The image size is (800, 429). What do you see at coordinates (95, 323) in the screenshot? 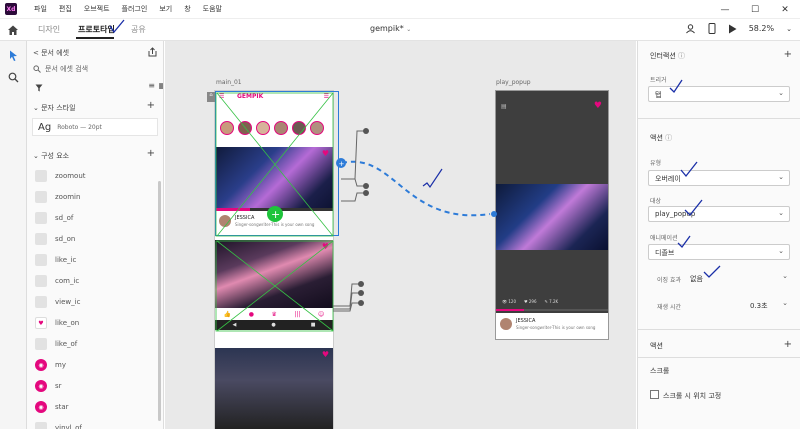
I see `component-item: ♥ like_on` at bounding box center [95, 323].